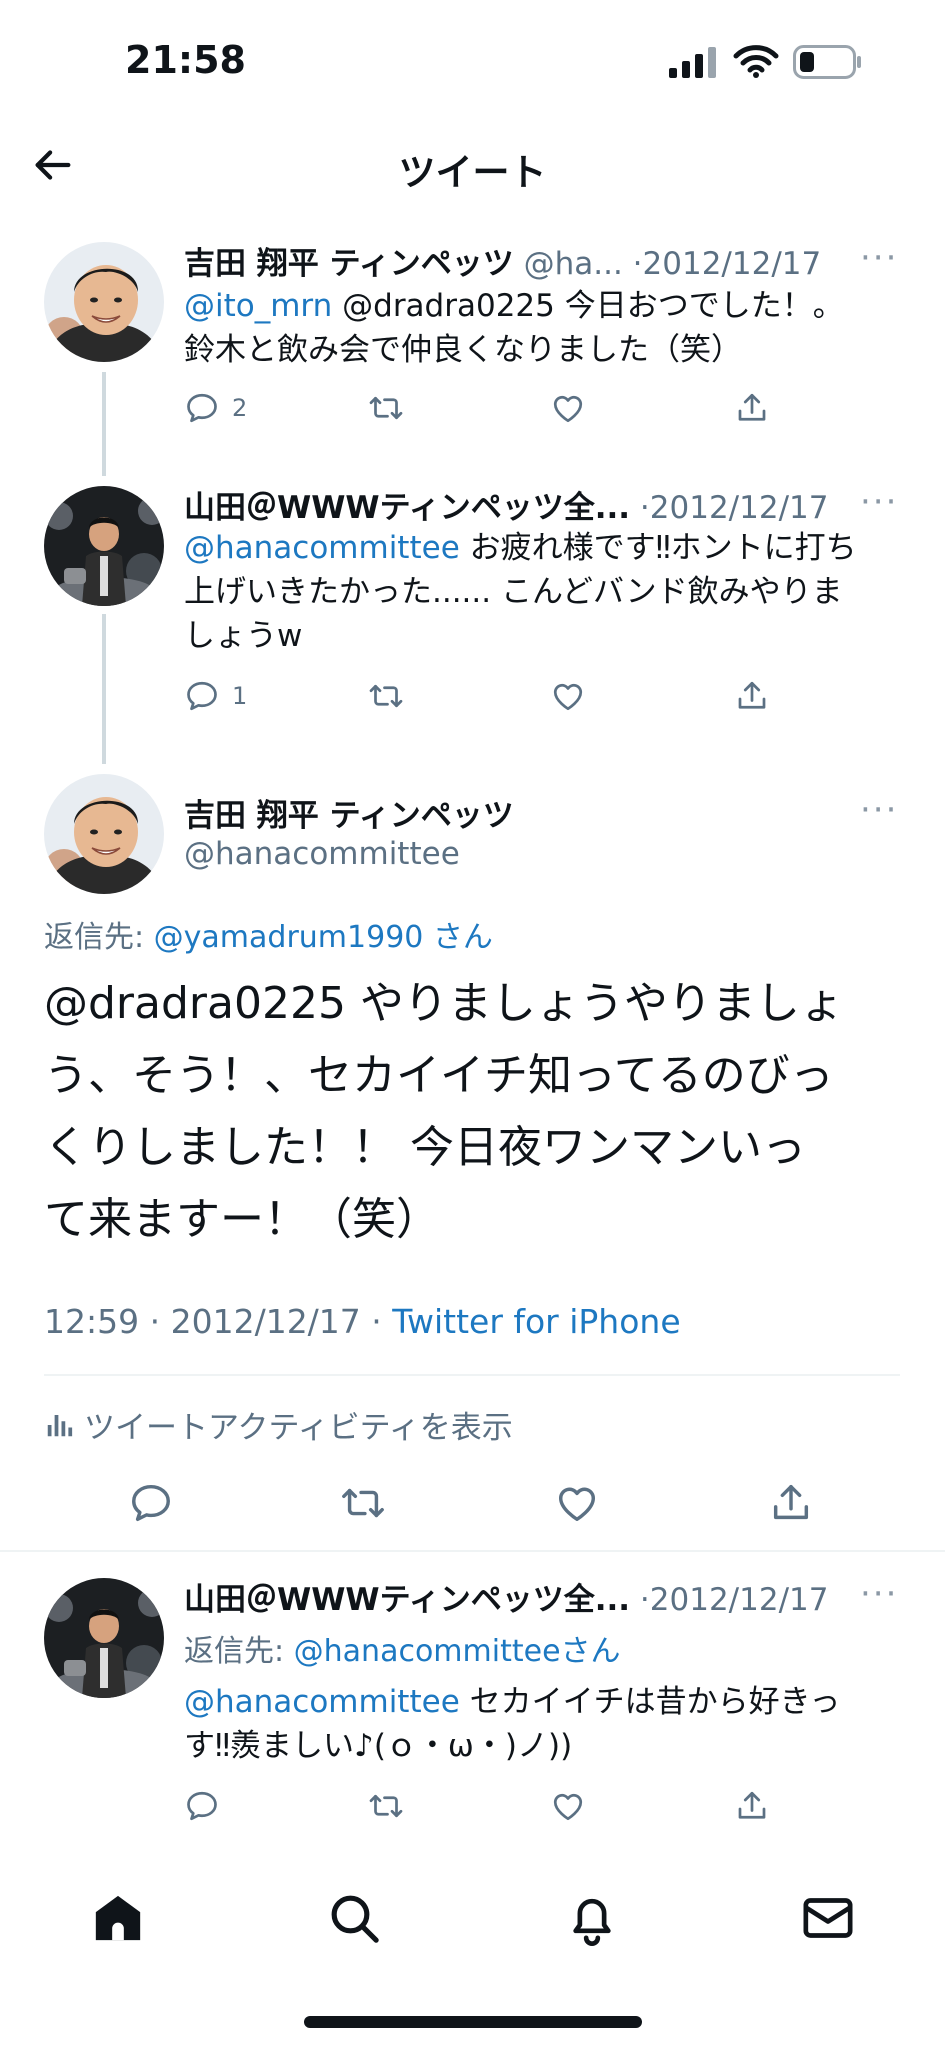 The height and width of the screenshot is (2048, 945). What do you see at coordinates (289, 937) in the screenshot?
I see `reply-to-handle: @yamadrum1990` at bounding box center [289, 937].